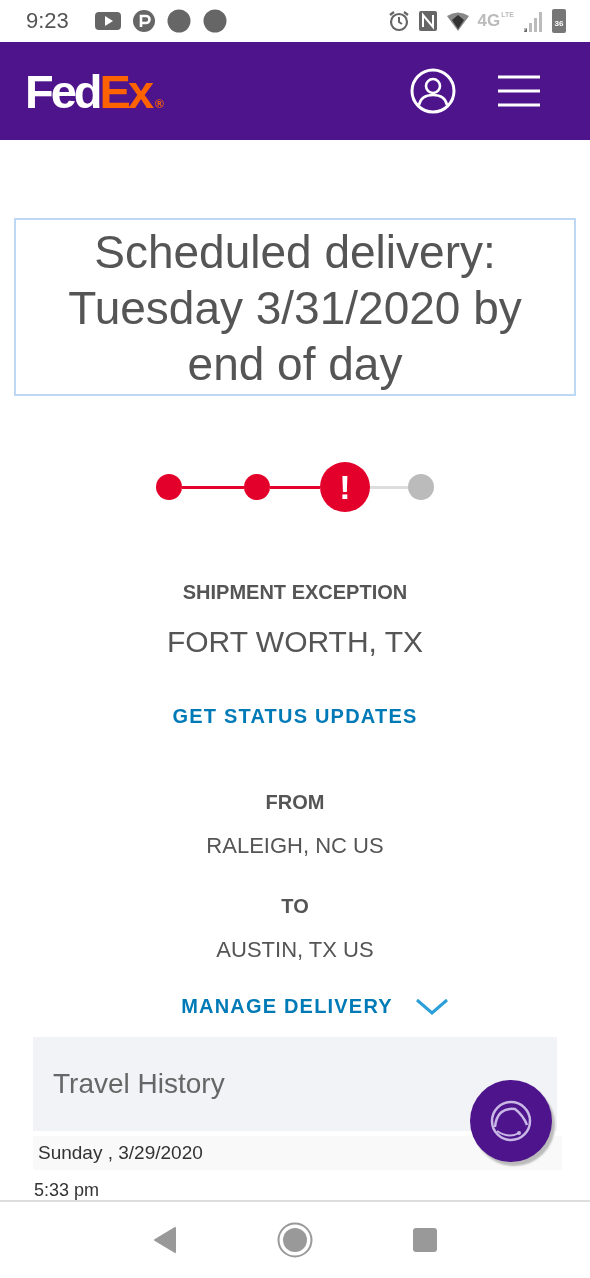  Describe the element at coordinates (295, 802) in the screenshot. I see `from-label: FROM` at that location.